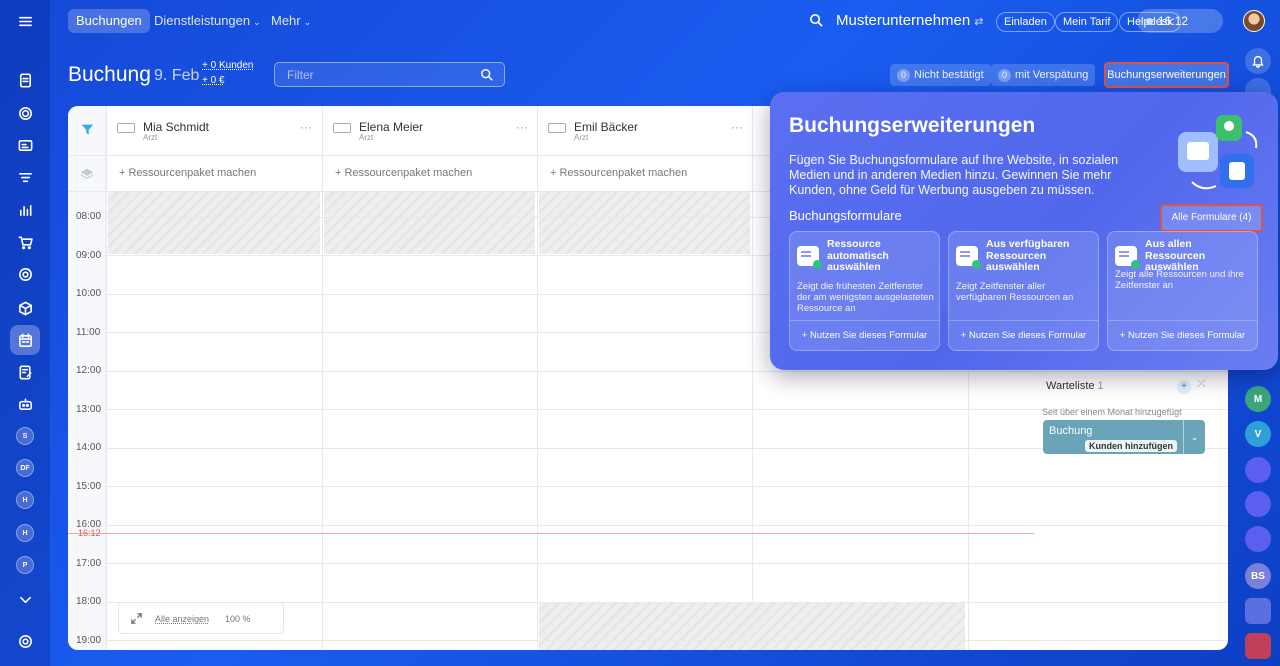 This screenshot has height=666, width=1280. I want to click on booking-extensions-button: Buchungserweiterungen, so click(1166, 75).